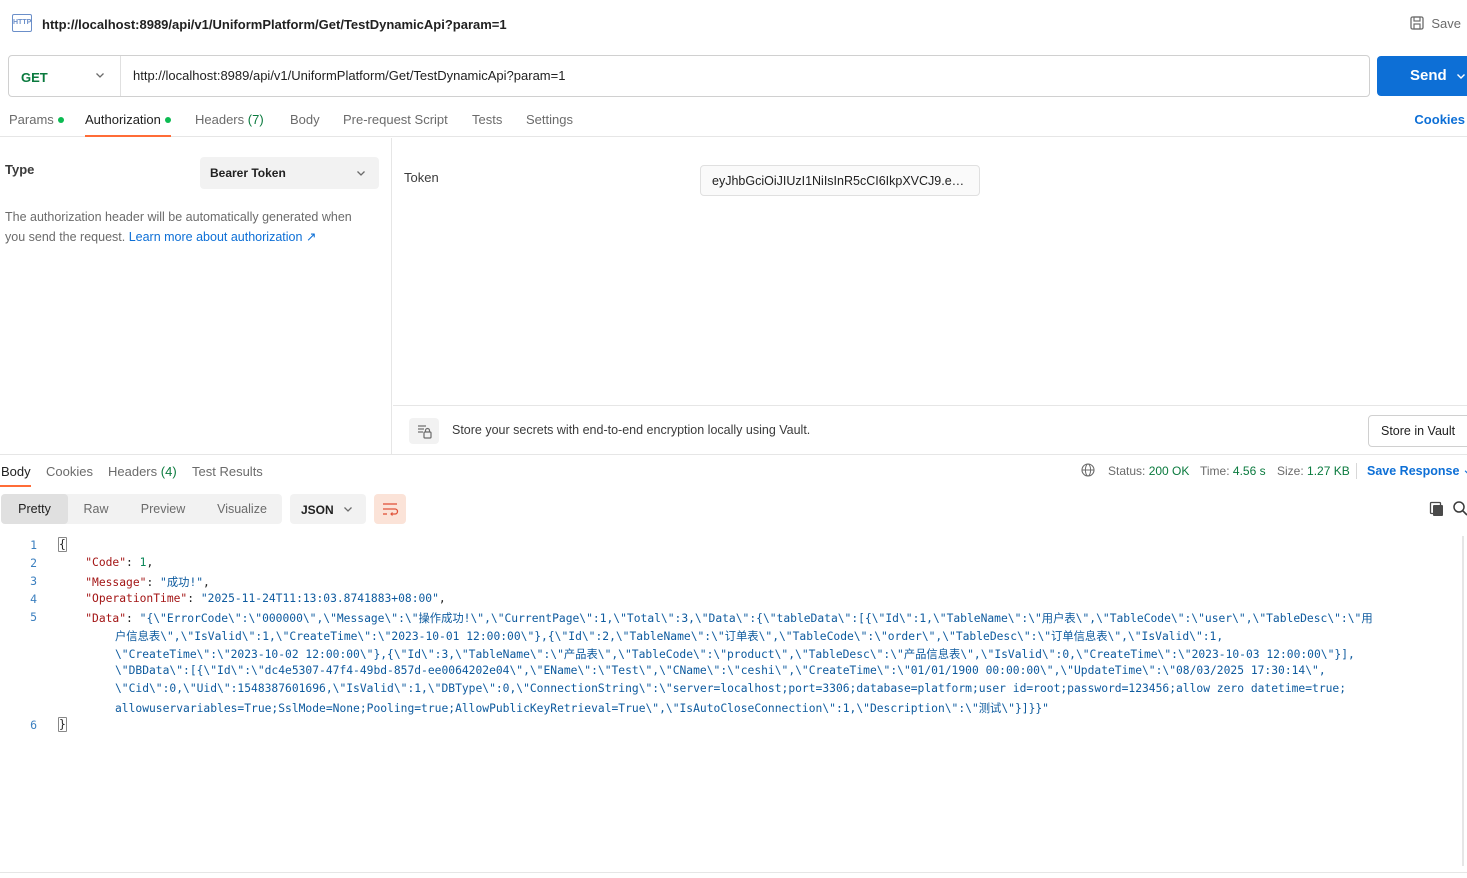  What do you see at coordinates (1249, 471) in the screenshot?
I see `time-value: 4.56 s` at bounding box center [1249, 471].